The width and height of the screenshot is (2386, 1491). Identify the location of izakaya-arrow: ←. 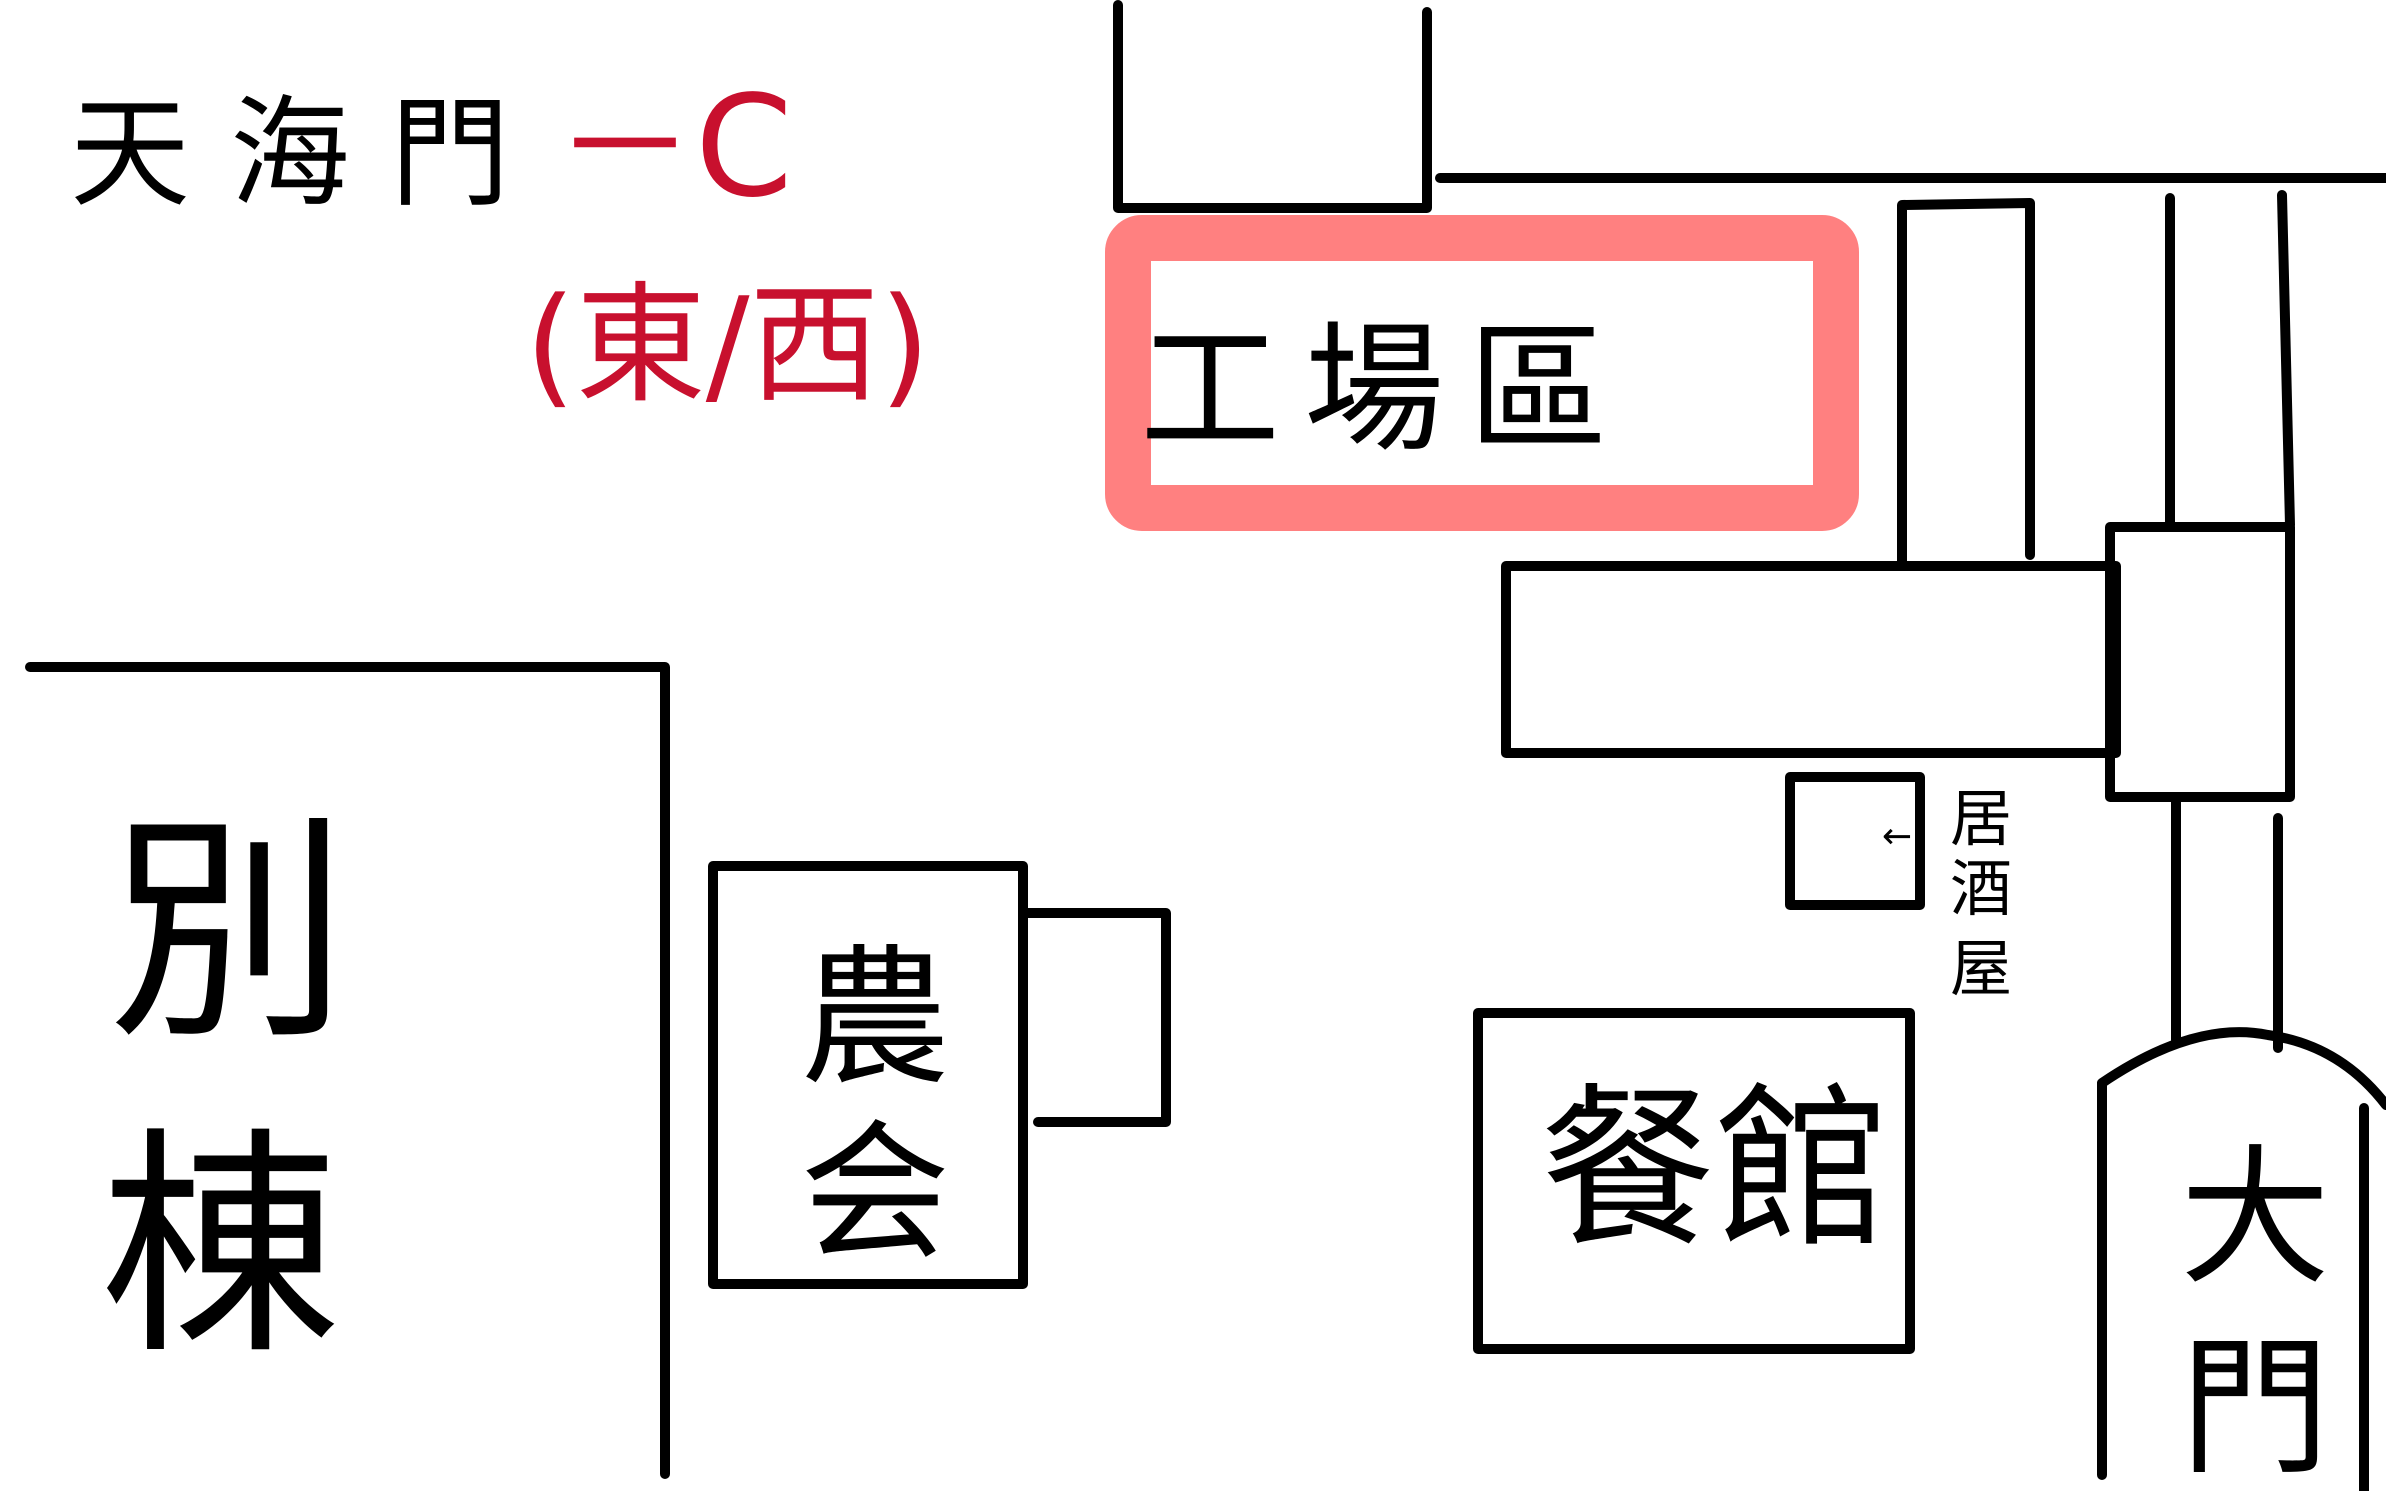
(1897, 836).